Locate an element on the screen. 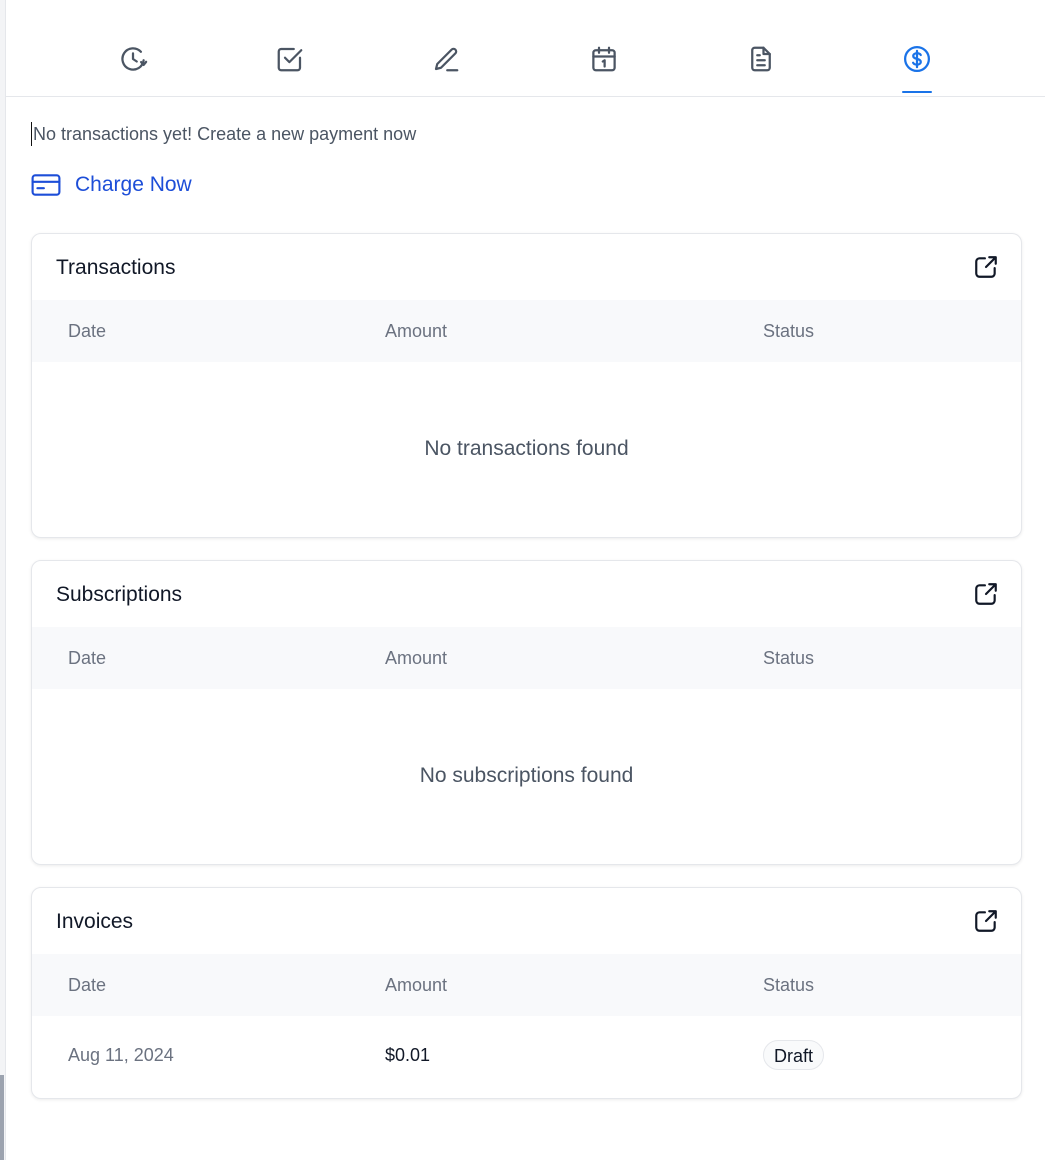 The height and width of the screenshot is (1160, 1045). tab-notes is located at coordinates (446, 64).